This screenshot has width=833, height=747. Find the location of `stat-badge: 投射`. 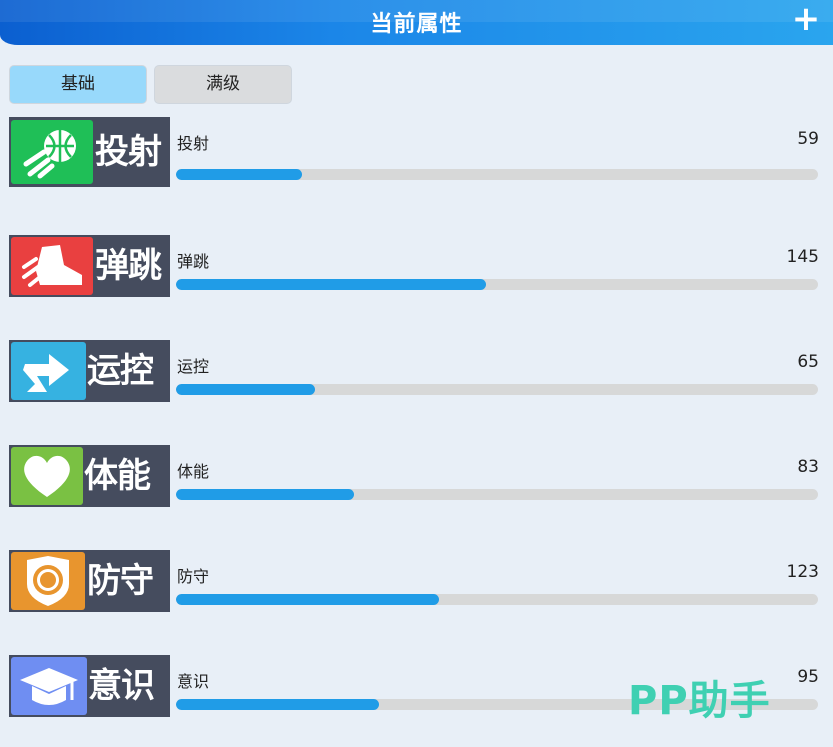

stat-badge: 投射 is located at coordinates (89, 152).